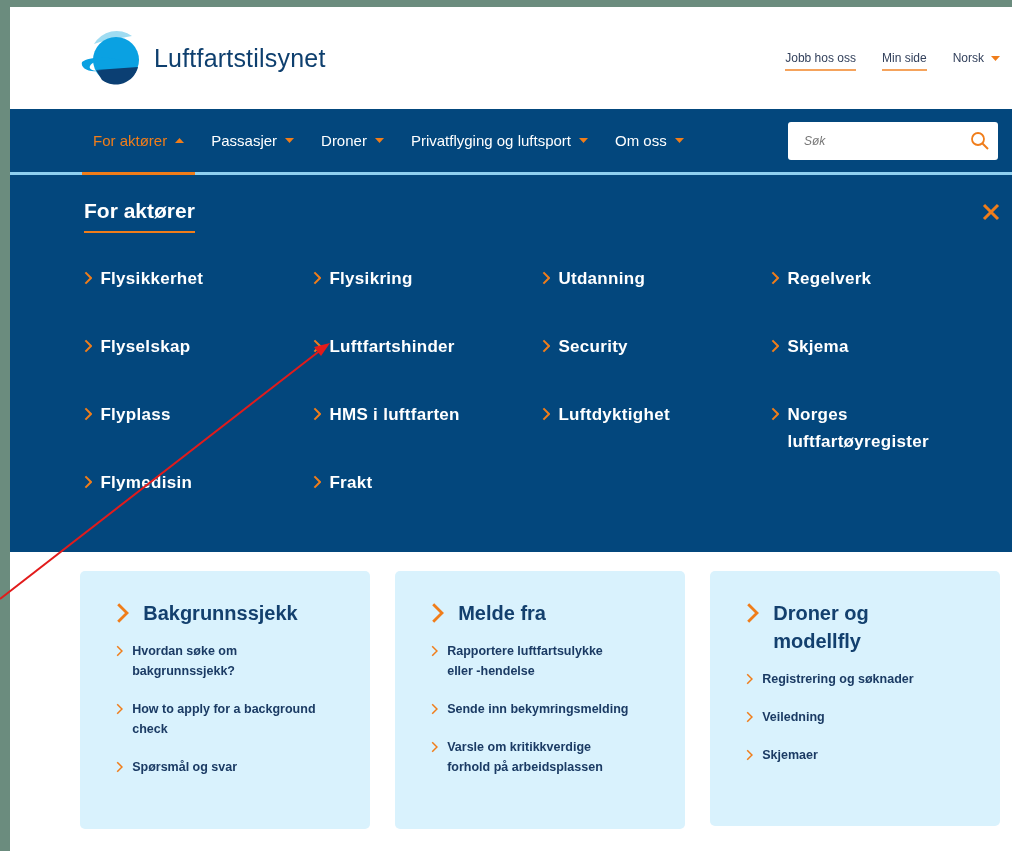 Image resolution: width=1012 pixels, height=851 pixels. Describe the element at coordinates (413, 414) in the screenshot. I see `menu-link: HMS i luftfarten` at that location.